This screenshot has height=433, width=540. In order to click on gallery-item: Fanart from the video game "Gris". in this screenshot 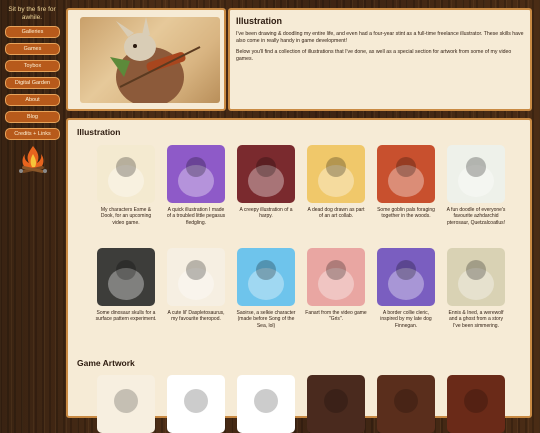, I will do `click(336, 285)`.